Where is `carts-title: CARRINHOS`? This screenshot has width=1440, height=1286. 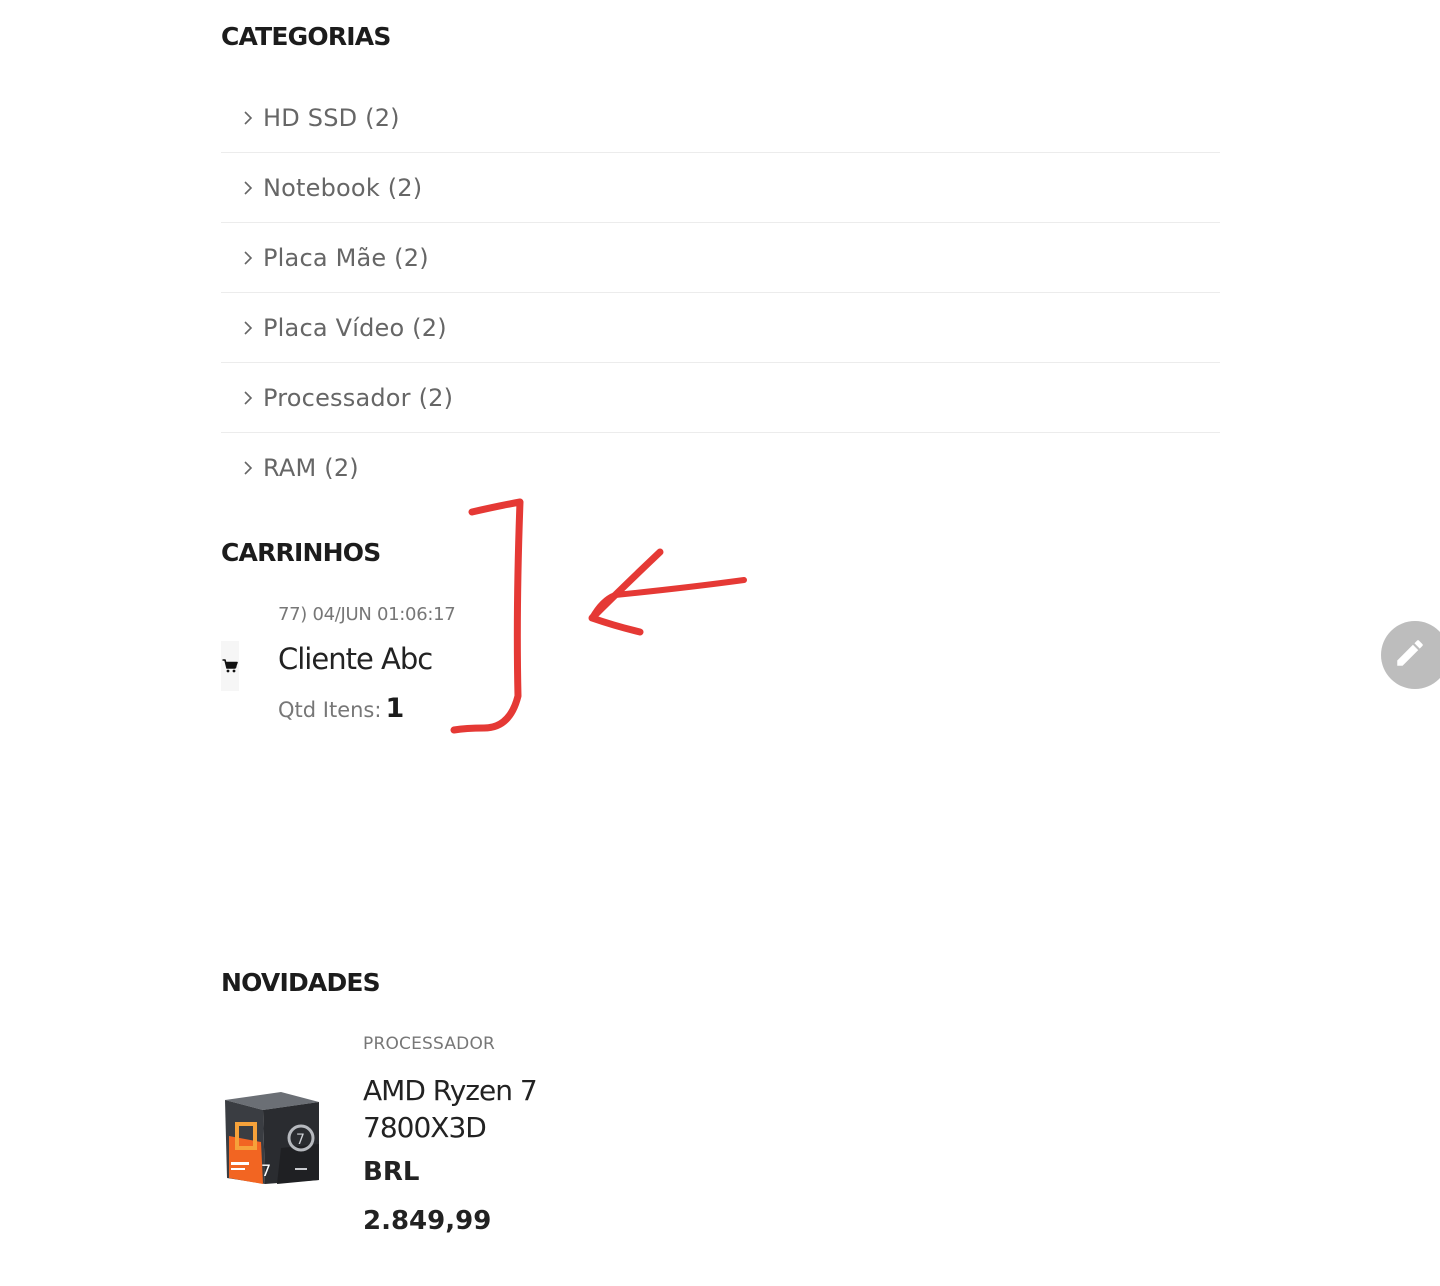
carts-title: CARRINHOS is located at coordinates (301, 552).